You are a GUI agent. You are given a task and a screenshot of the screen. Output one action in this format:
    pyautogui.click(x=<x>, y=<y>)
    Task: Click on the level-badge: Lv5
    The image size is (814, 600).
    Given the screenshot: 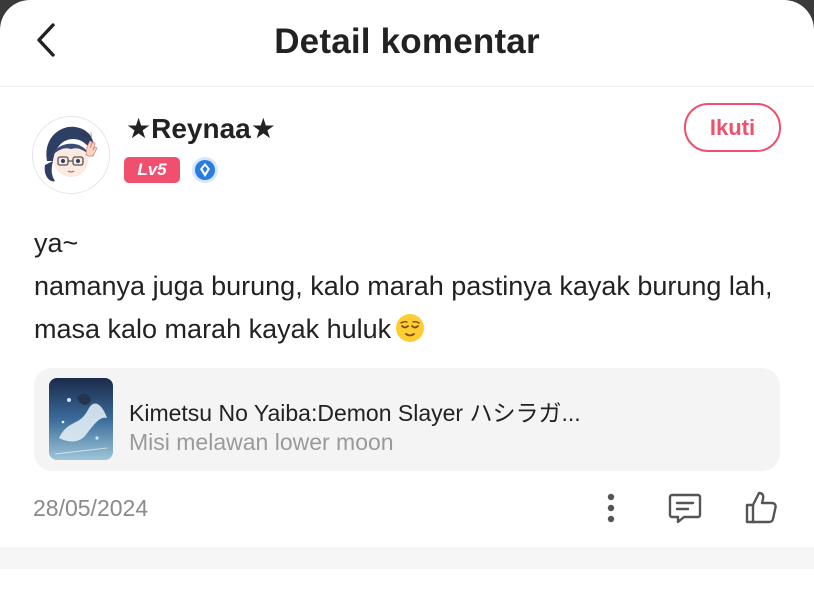 What is the action you would take?
    pyautogui.click(x=152, y=170)
    